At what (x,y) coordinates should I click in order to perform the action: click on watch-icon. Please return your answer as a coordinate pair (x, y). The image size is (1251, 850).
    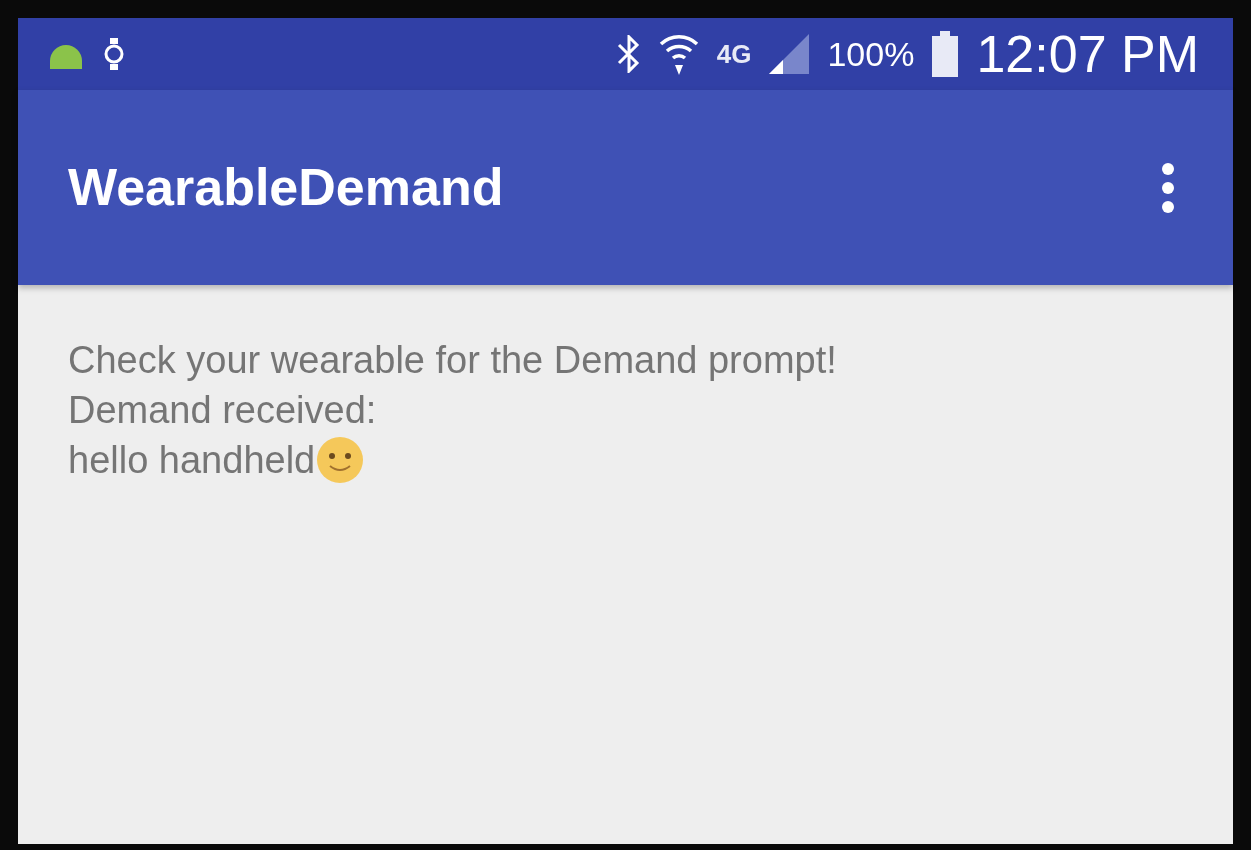
    Looking at the image, I should click on (114, 54).